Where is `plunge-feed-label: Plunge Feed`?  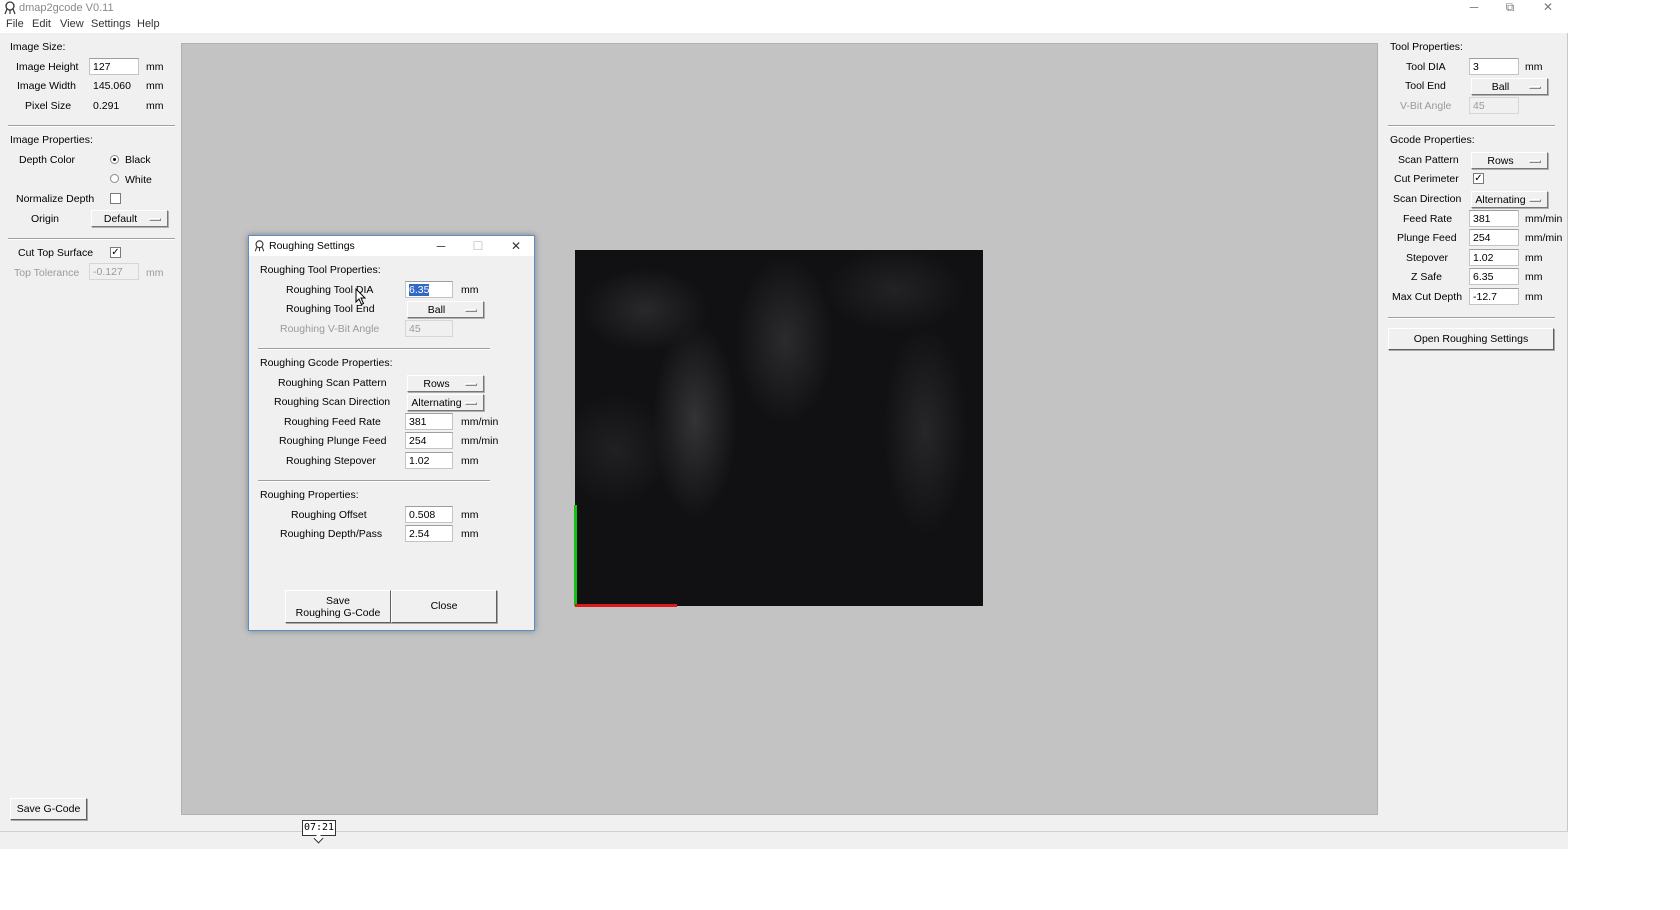
plunge-feed-label: Plunge Feed is located at coordinates (1427, 238).